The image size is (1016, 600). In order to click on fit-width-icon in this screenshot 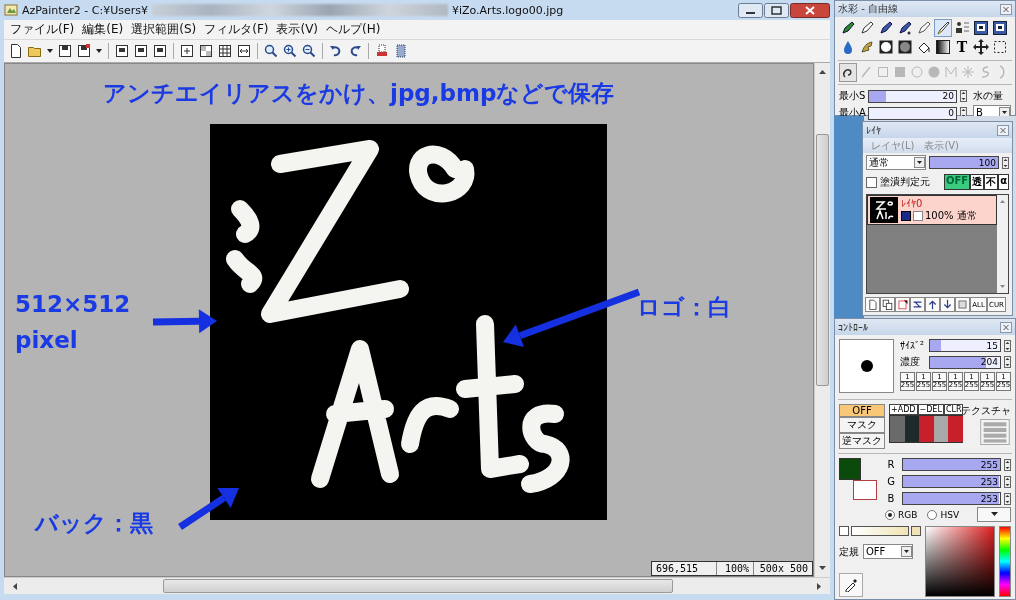, I will do `click(244, 51)`.